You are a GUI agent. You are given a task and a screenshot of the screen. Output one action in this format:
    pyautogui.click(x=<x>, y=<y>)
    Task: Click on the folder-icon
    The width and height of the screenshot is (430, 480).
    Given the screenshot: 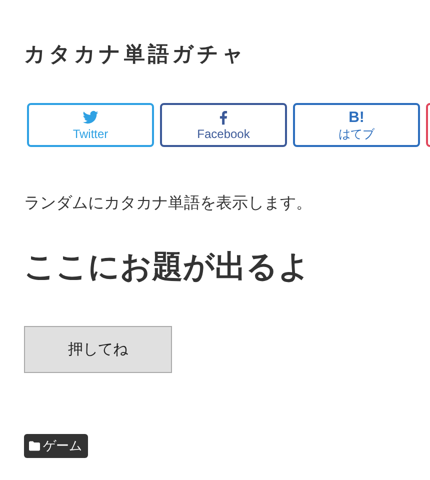 What is the action you would take?
    pyautogui.click(x=34, y=446)
    